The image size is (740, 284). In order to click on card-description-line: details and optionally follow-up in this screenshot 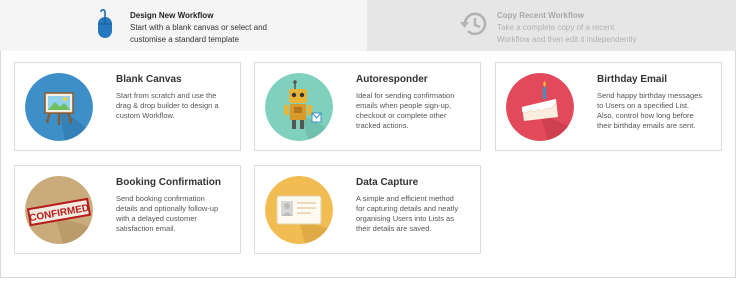, I will do `click(167, 208)`.